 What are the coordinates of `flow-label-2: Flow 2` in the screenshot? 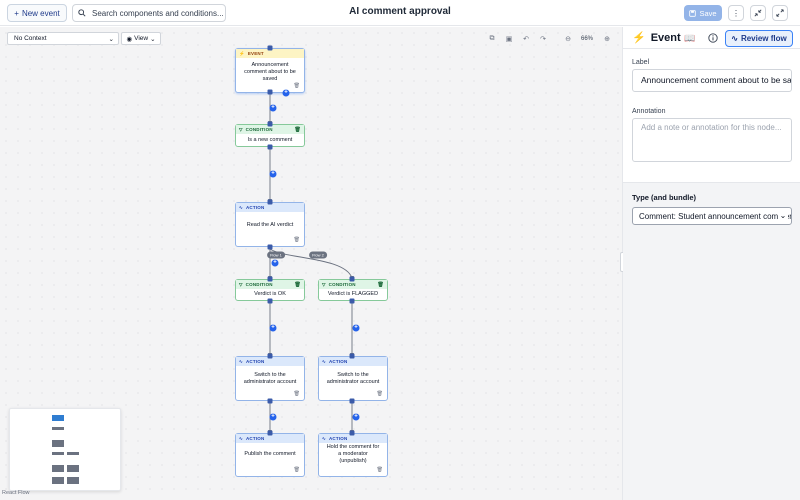 It's located at (318, 255).